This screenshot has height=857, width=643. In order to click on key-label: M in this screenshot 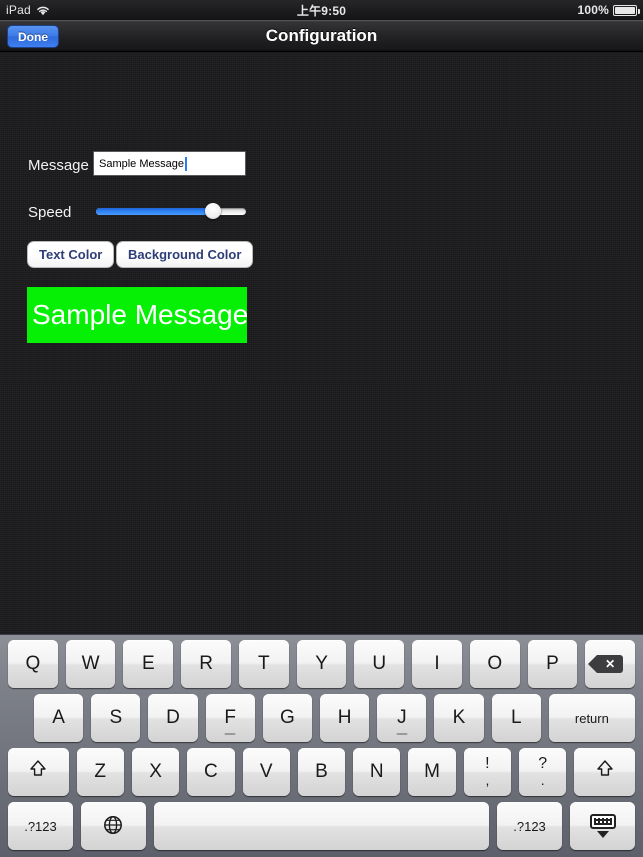, I will do `click(432, 771)`.